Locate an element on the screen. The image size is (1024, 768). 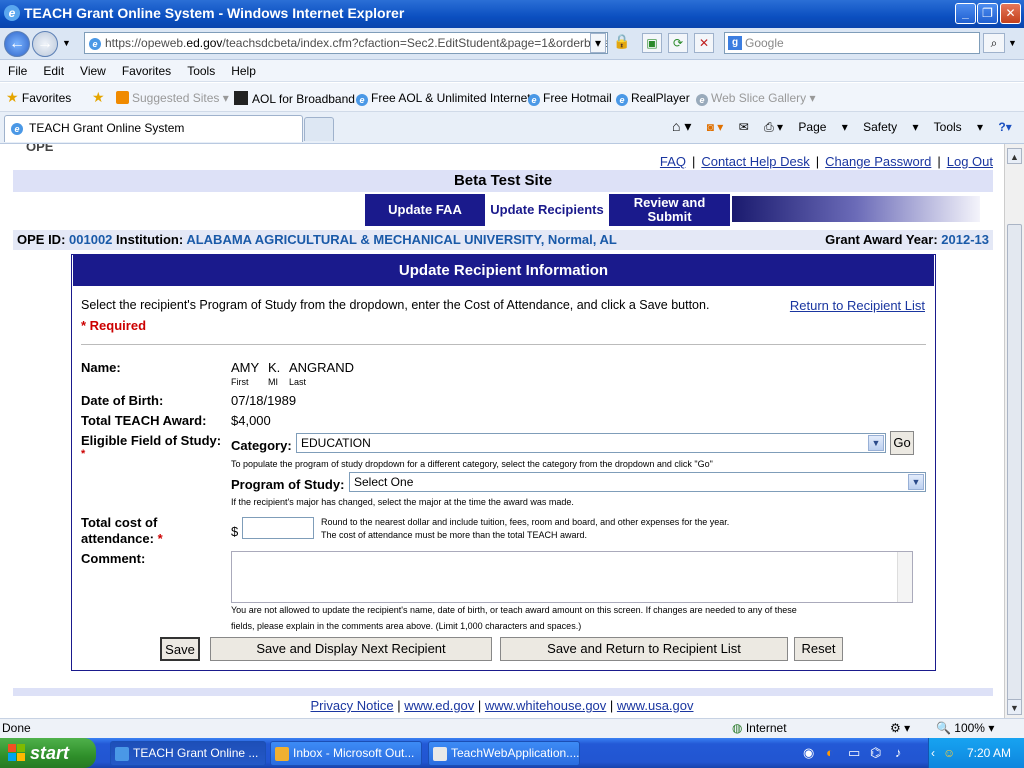
chevron-down-icon: ▼ is located at coordinates (876, 443).